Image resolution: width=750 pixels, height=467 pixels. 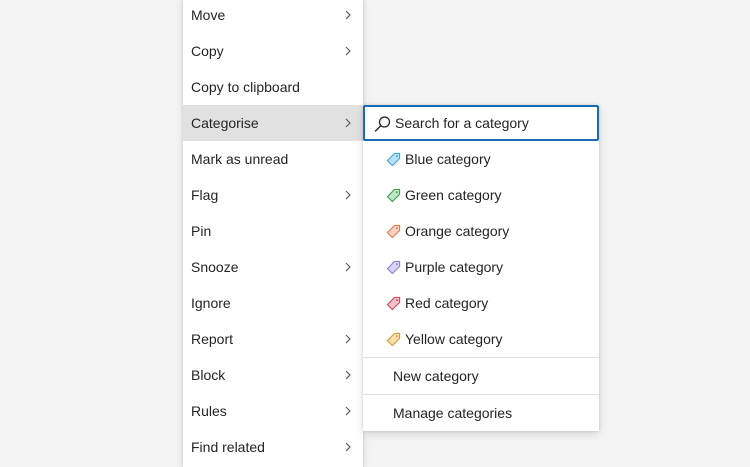 What do you see at coordinates (273, 267) in the screenshot?
I see `menu-item-snooze: Snooze` at bounding box center [273, 267].